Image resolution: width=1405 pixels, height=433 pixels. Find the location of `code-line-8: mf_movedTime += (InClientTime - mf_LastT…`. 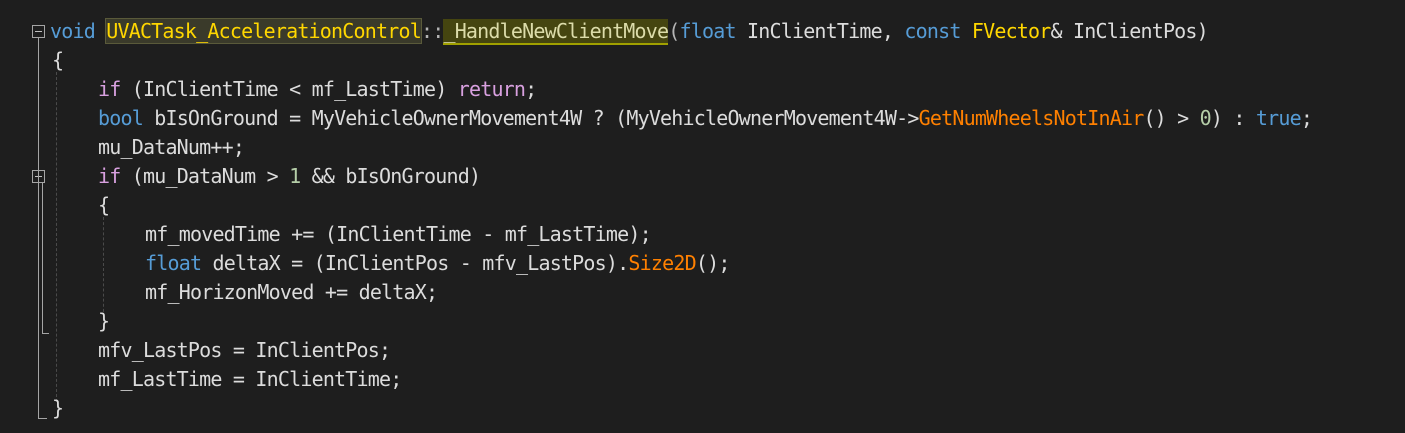

code-line-8: mf_movedTime += (InClientTime - mf_LastT… is located at coordinates (702, 234).